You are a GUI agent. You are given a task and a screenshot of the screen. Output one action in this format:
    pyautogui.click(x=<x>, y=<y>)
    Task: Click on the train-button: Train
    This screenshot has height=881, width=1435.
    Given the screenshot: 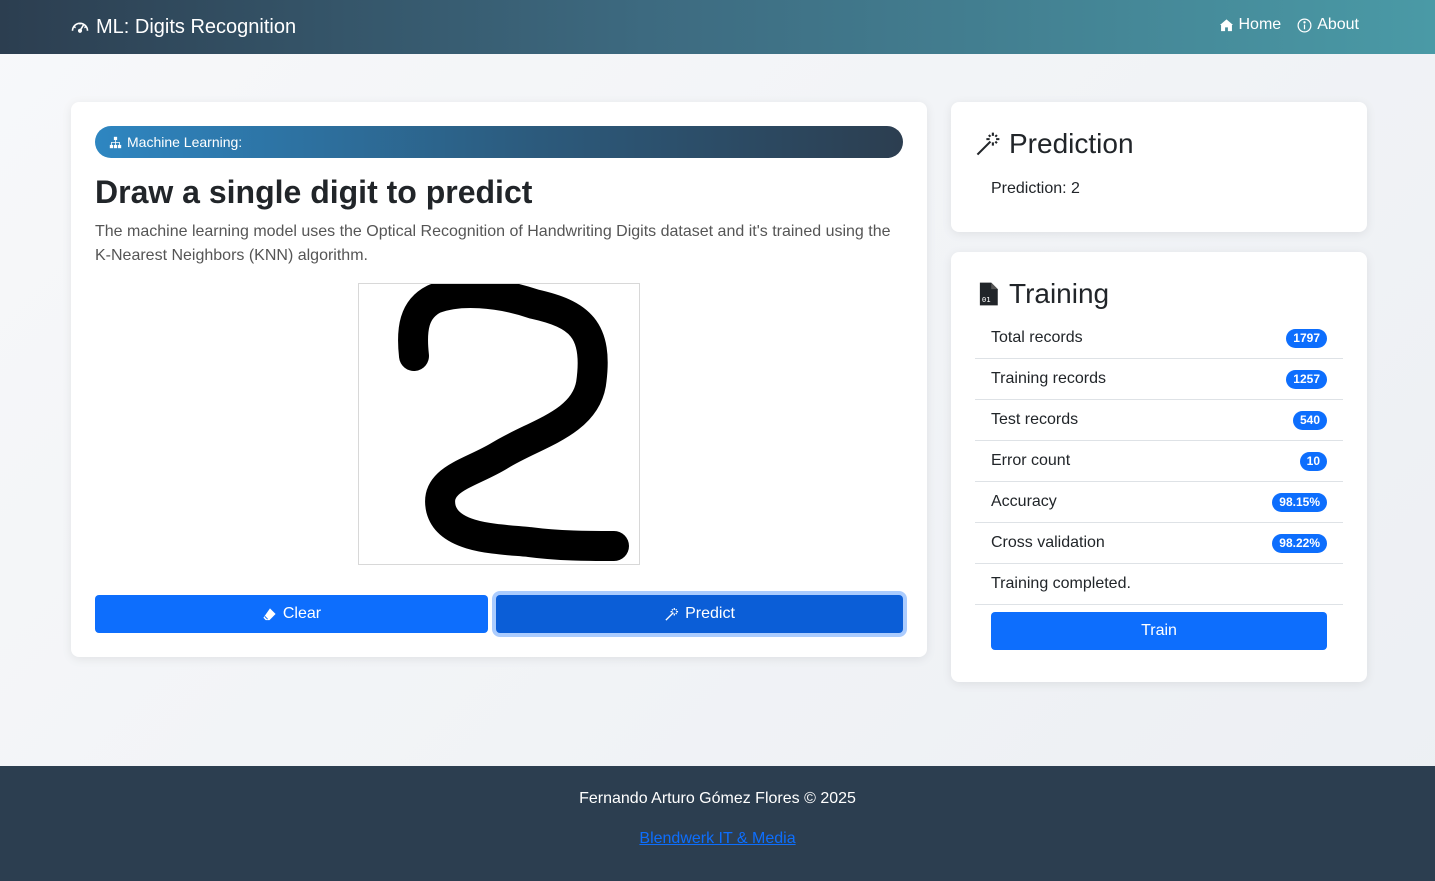 What is the action you would take?
    pyautogui.click(x=1159, y=631)
    